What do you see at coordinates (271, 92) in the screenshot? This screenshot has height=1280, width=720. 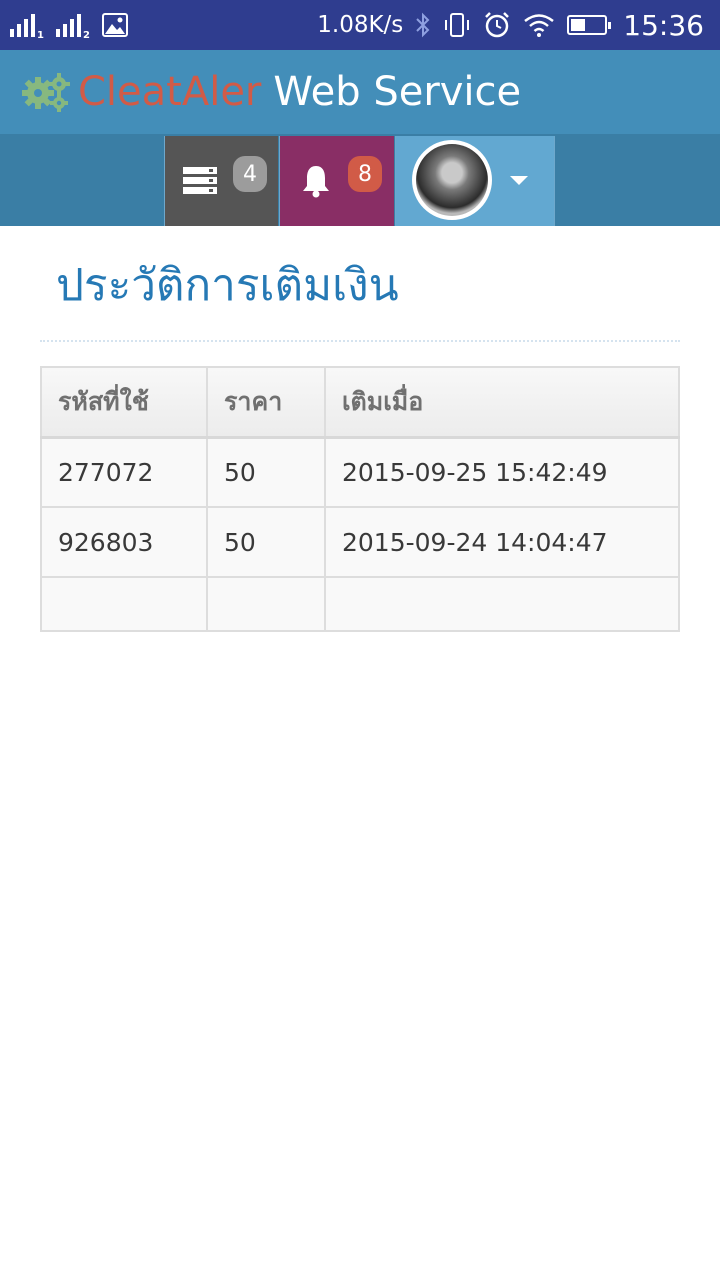 I see `brand: CleatAler Web Service` at bounding box center [271, 92].